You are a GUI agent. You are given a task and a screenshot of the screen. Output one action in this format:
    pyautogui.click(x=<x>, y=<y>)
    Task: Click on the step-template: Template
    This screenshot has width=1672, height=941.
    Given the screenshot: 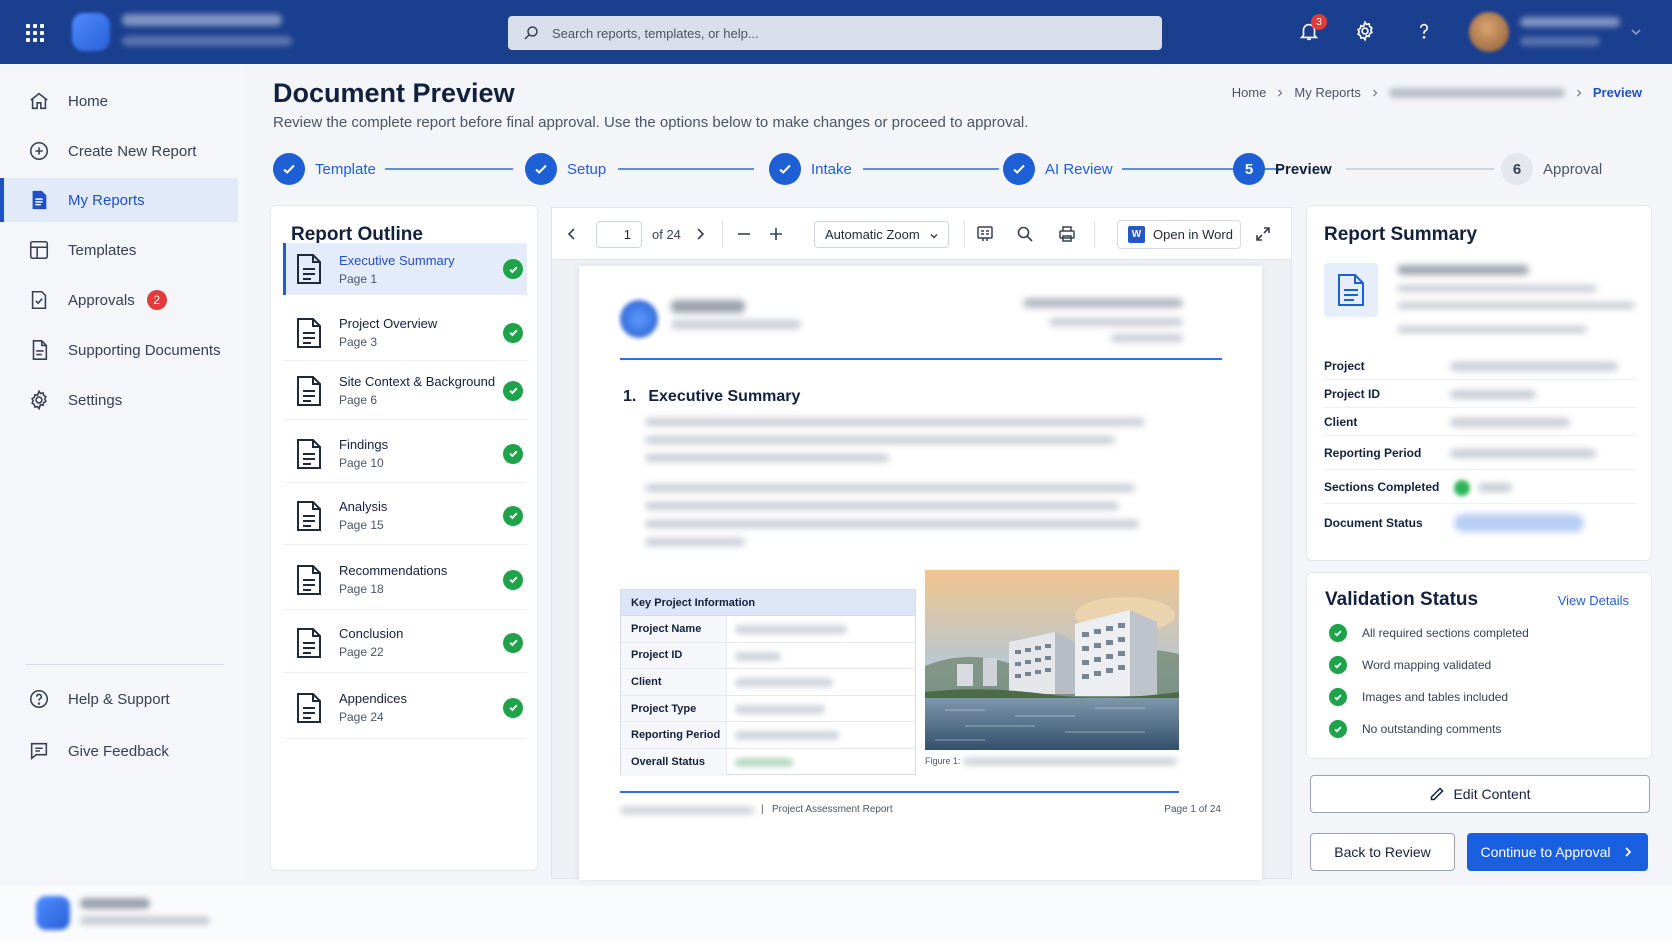 What is the action you would take?
    pyautogui.click(x=324, y=169)
    